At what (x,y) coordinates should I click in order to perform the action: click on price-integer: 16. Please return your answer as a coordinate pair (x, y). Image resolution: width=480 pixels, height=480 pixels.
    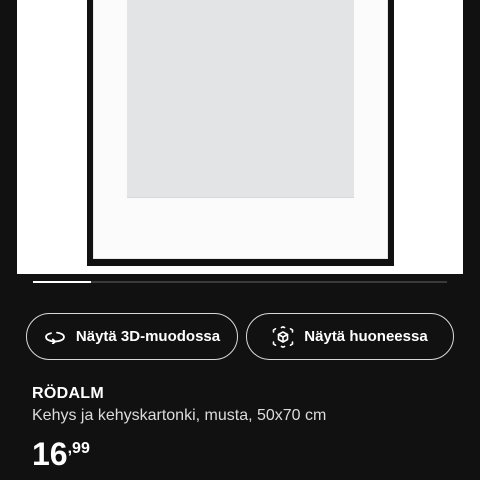
    Looking at the image, I should click on (50, 454).